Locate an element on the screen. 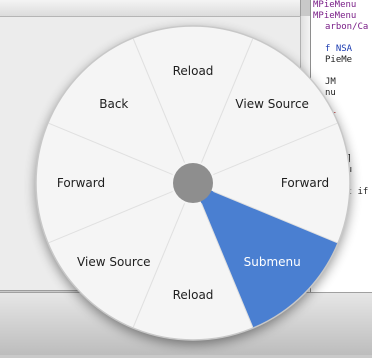  pie-menu-item-submenu: Submenu is located at coordinates (272, 262).